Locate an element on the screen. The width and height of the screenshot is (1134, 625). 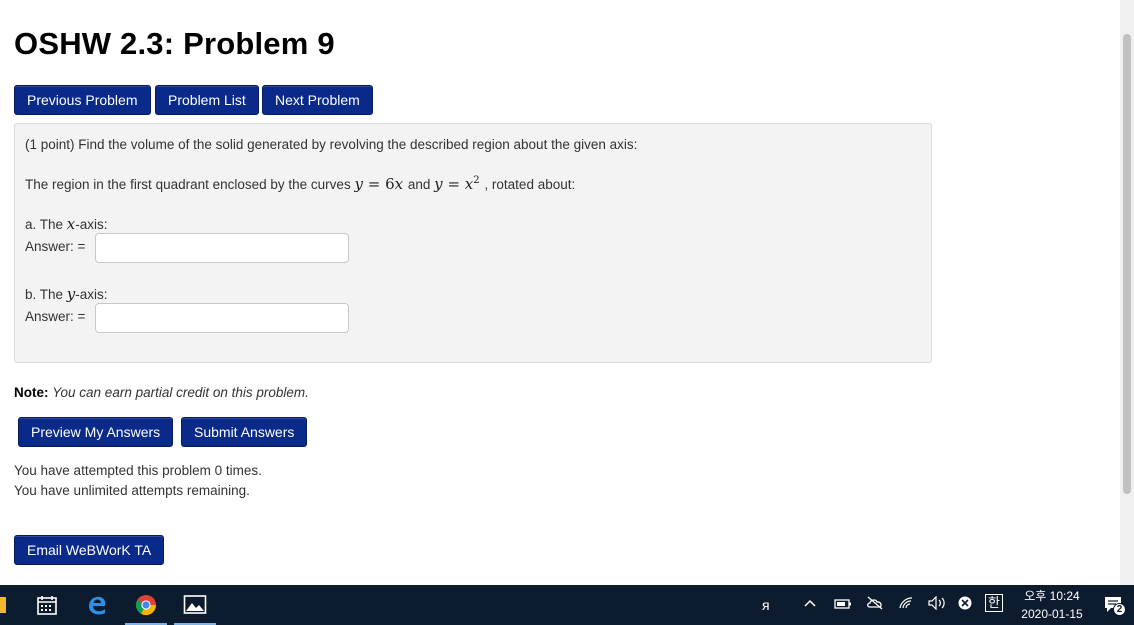
chevron-up-icon is located at coordinates (810, 605).